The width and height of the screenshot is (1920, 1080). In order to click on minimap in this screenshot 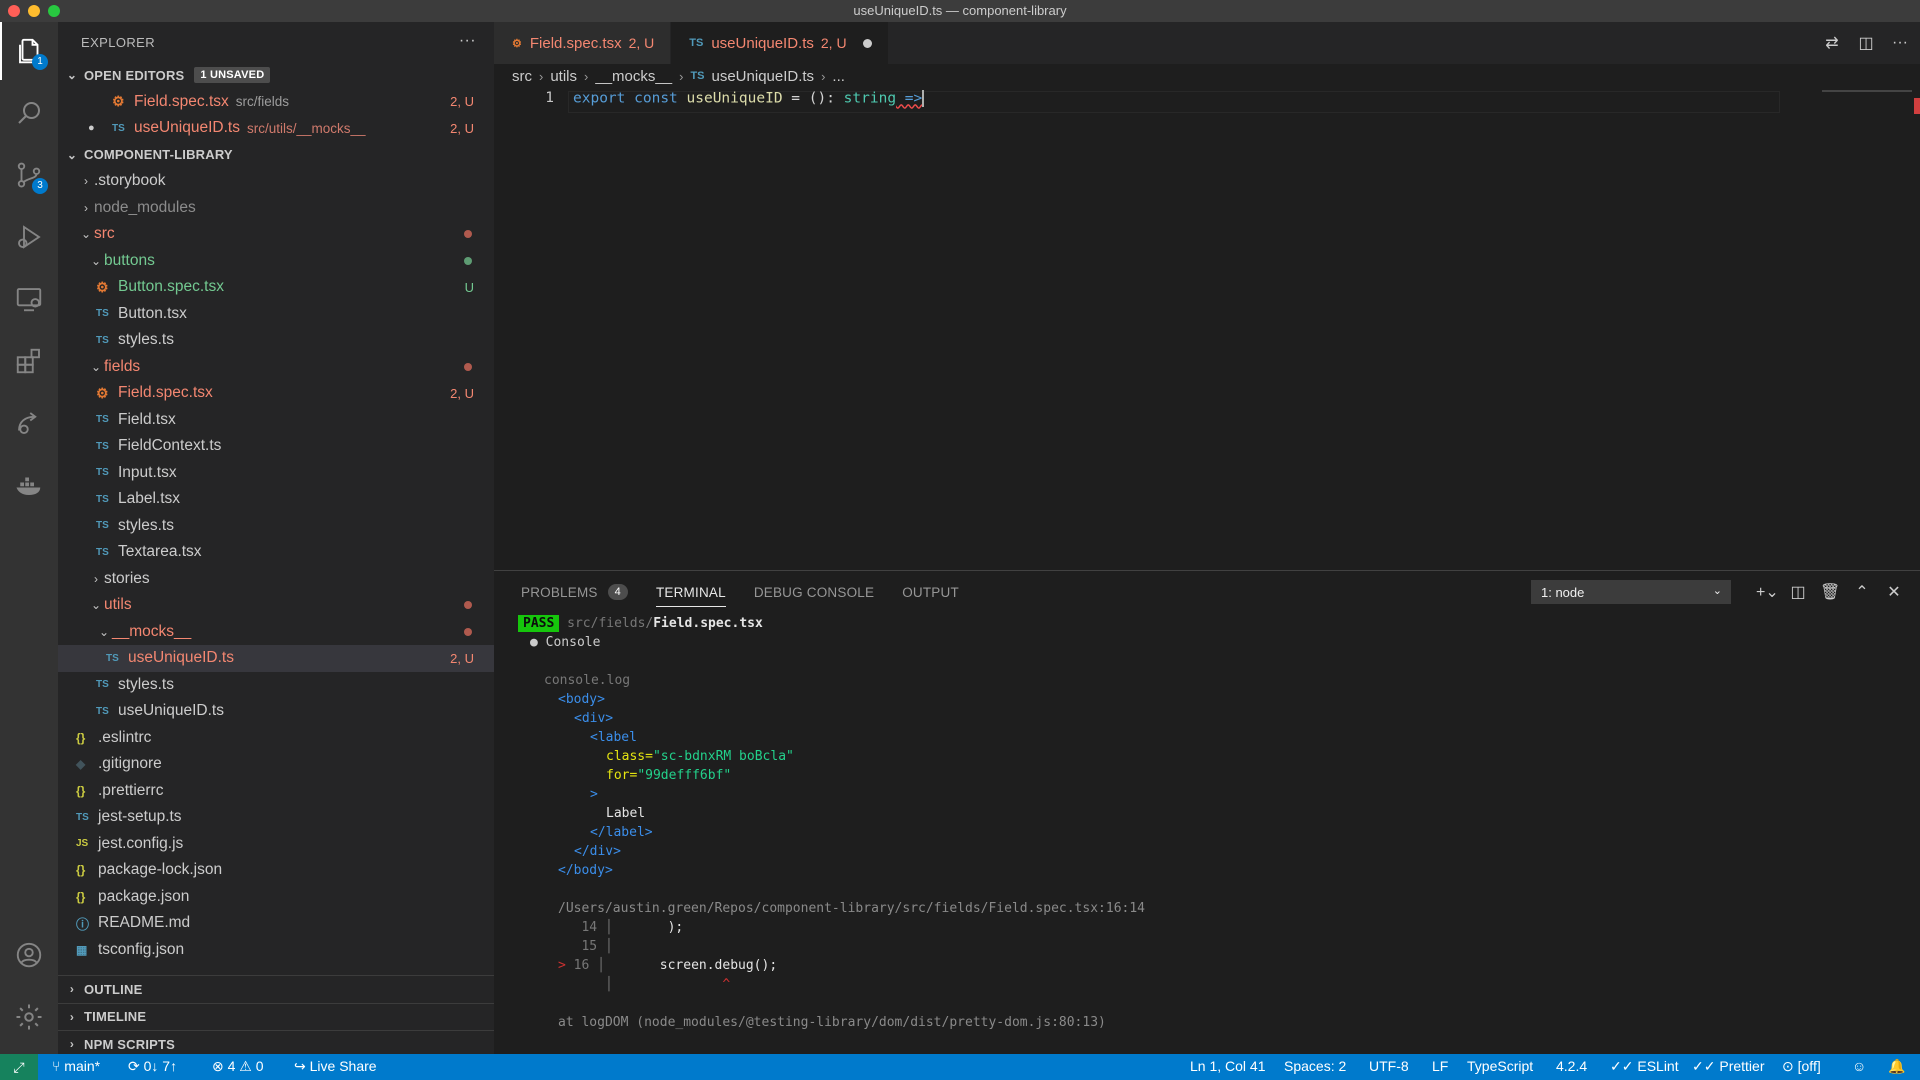, I will do `click(1867, 91)`.